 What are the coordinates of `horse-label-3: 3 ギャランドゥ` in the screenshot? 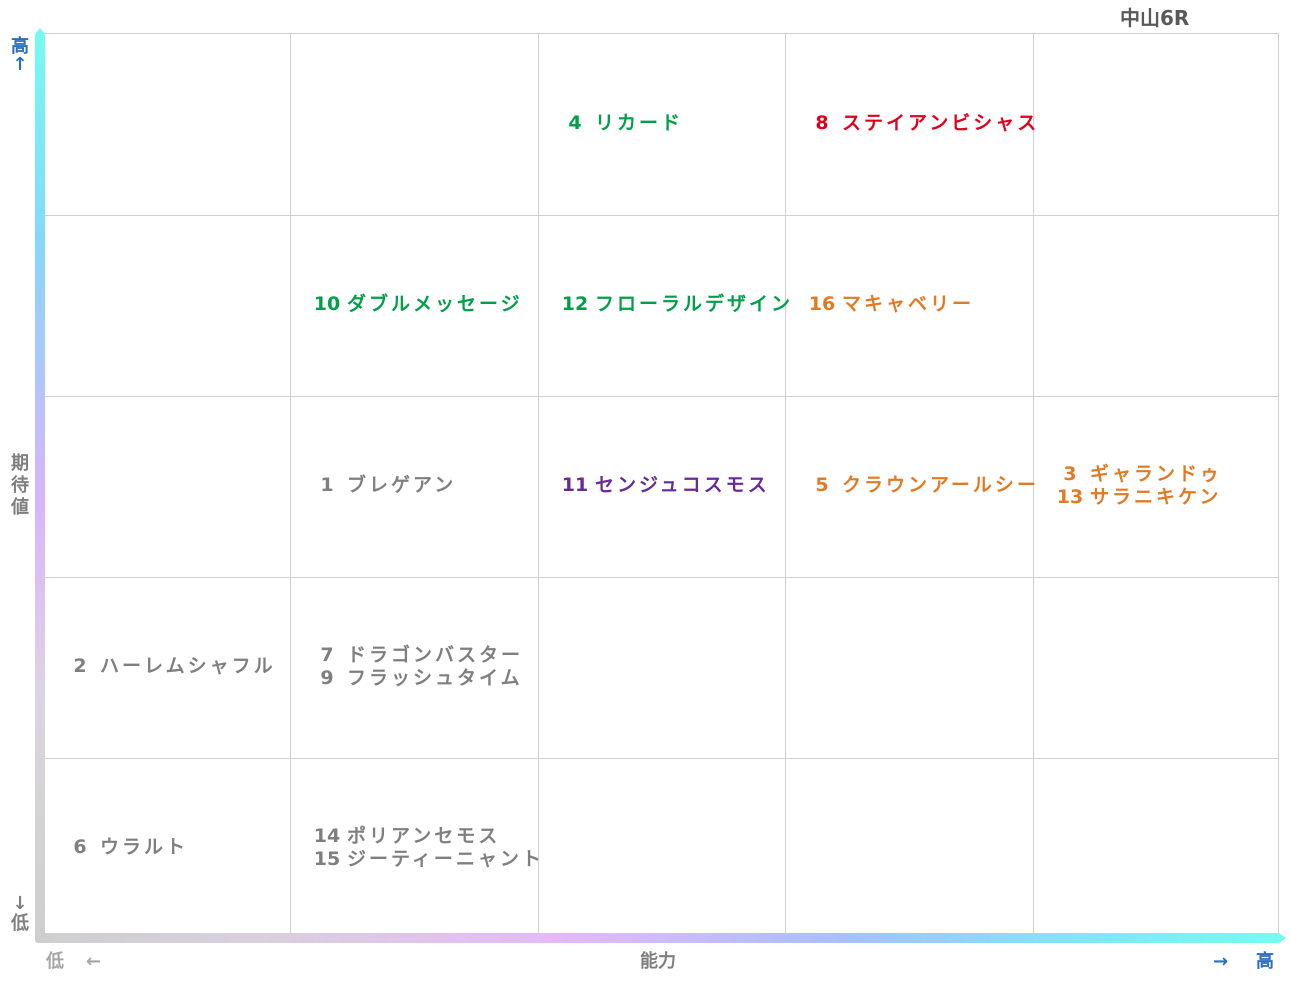 It's located at (1136, 474).